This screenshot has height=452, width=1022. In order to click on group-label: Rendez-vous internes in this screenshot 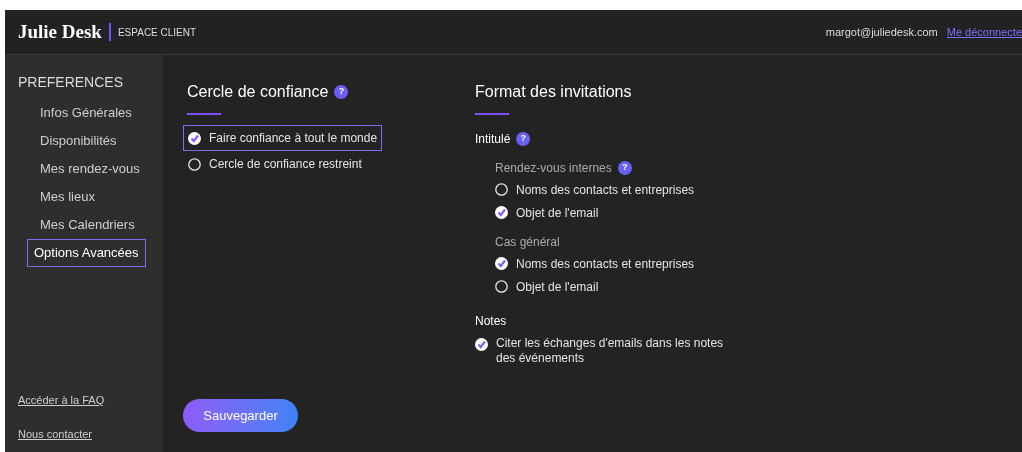, I will do `click(553, 168)`.